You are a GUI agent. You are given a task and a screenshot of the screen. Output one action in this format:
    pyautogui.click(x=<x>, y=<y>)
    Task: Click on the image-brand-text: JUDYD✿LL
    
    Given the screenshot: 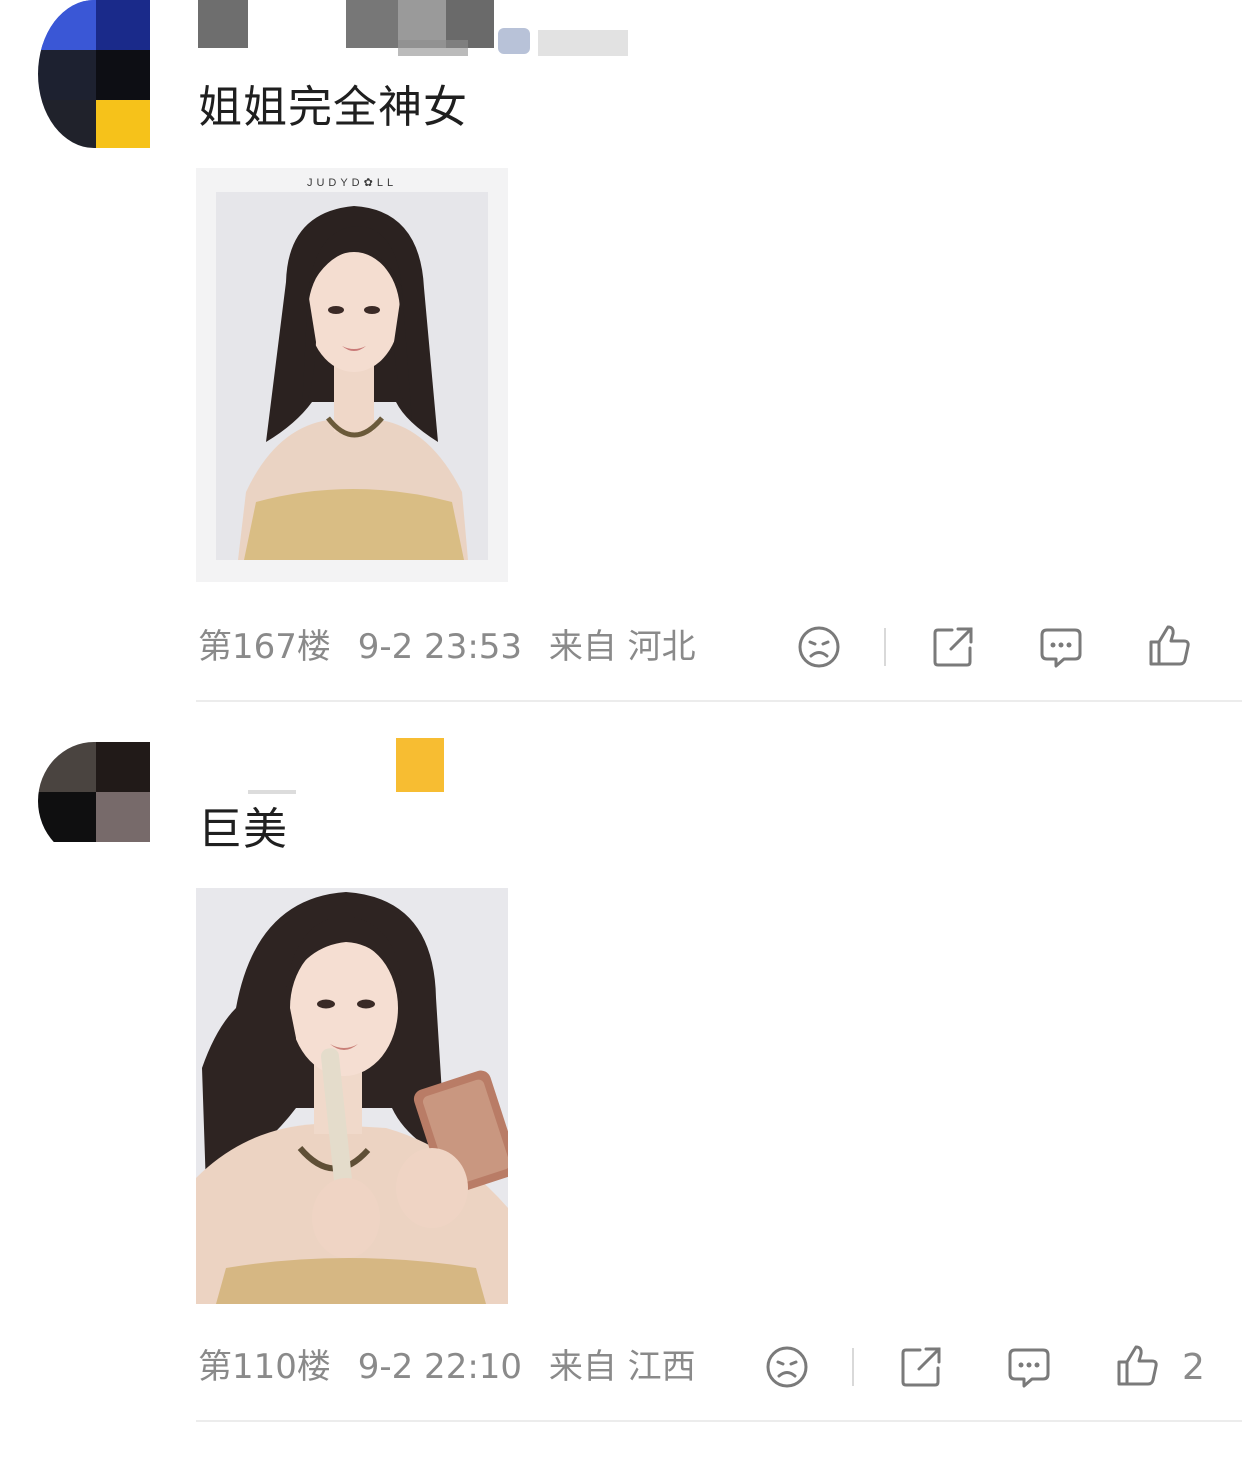 What is the action you would take?
    pyautogui.click(x=352, y=183)
    